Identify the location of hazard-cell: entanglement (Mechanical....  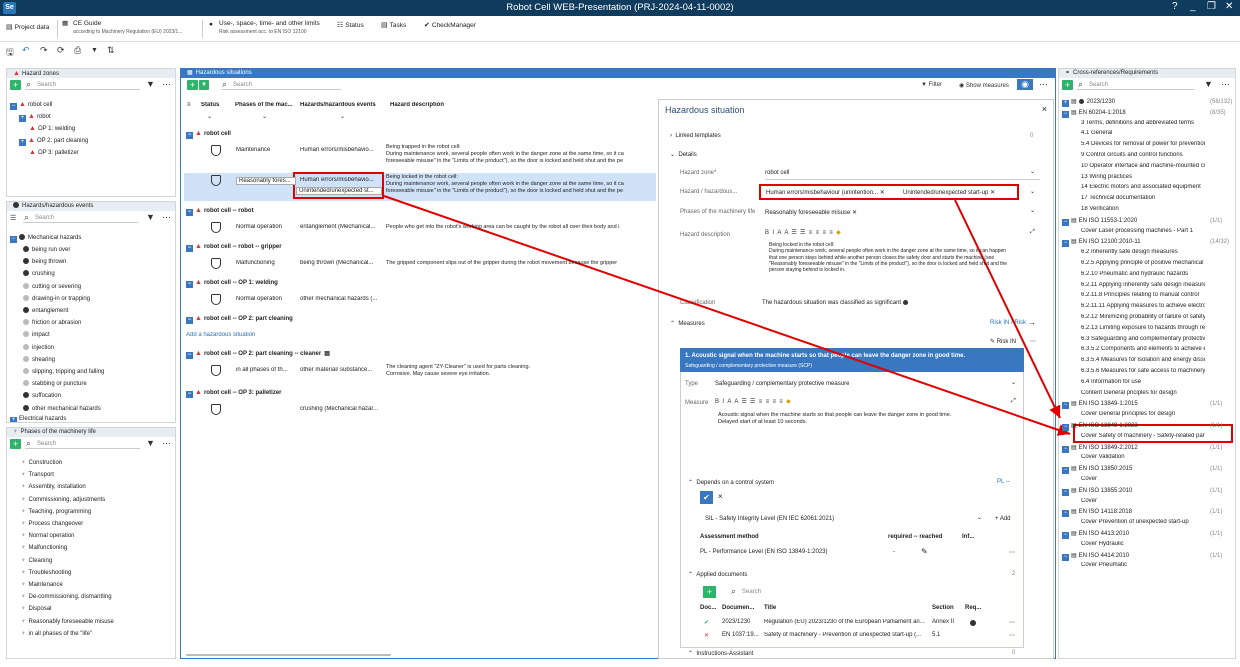
(342, 227).